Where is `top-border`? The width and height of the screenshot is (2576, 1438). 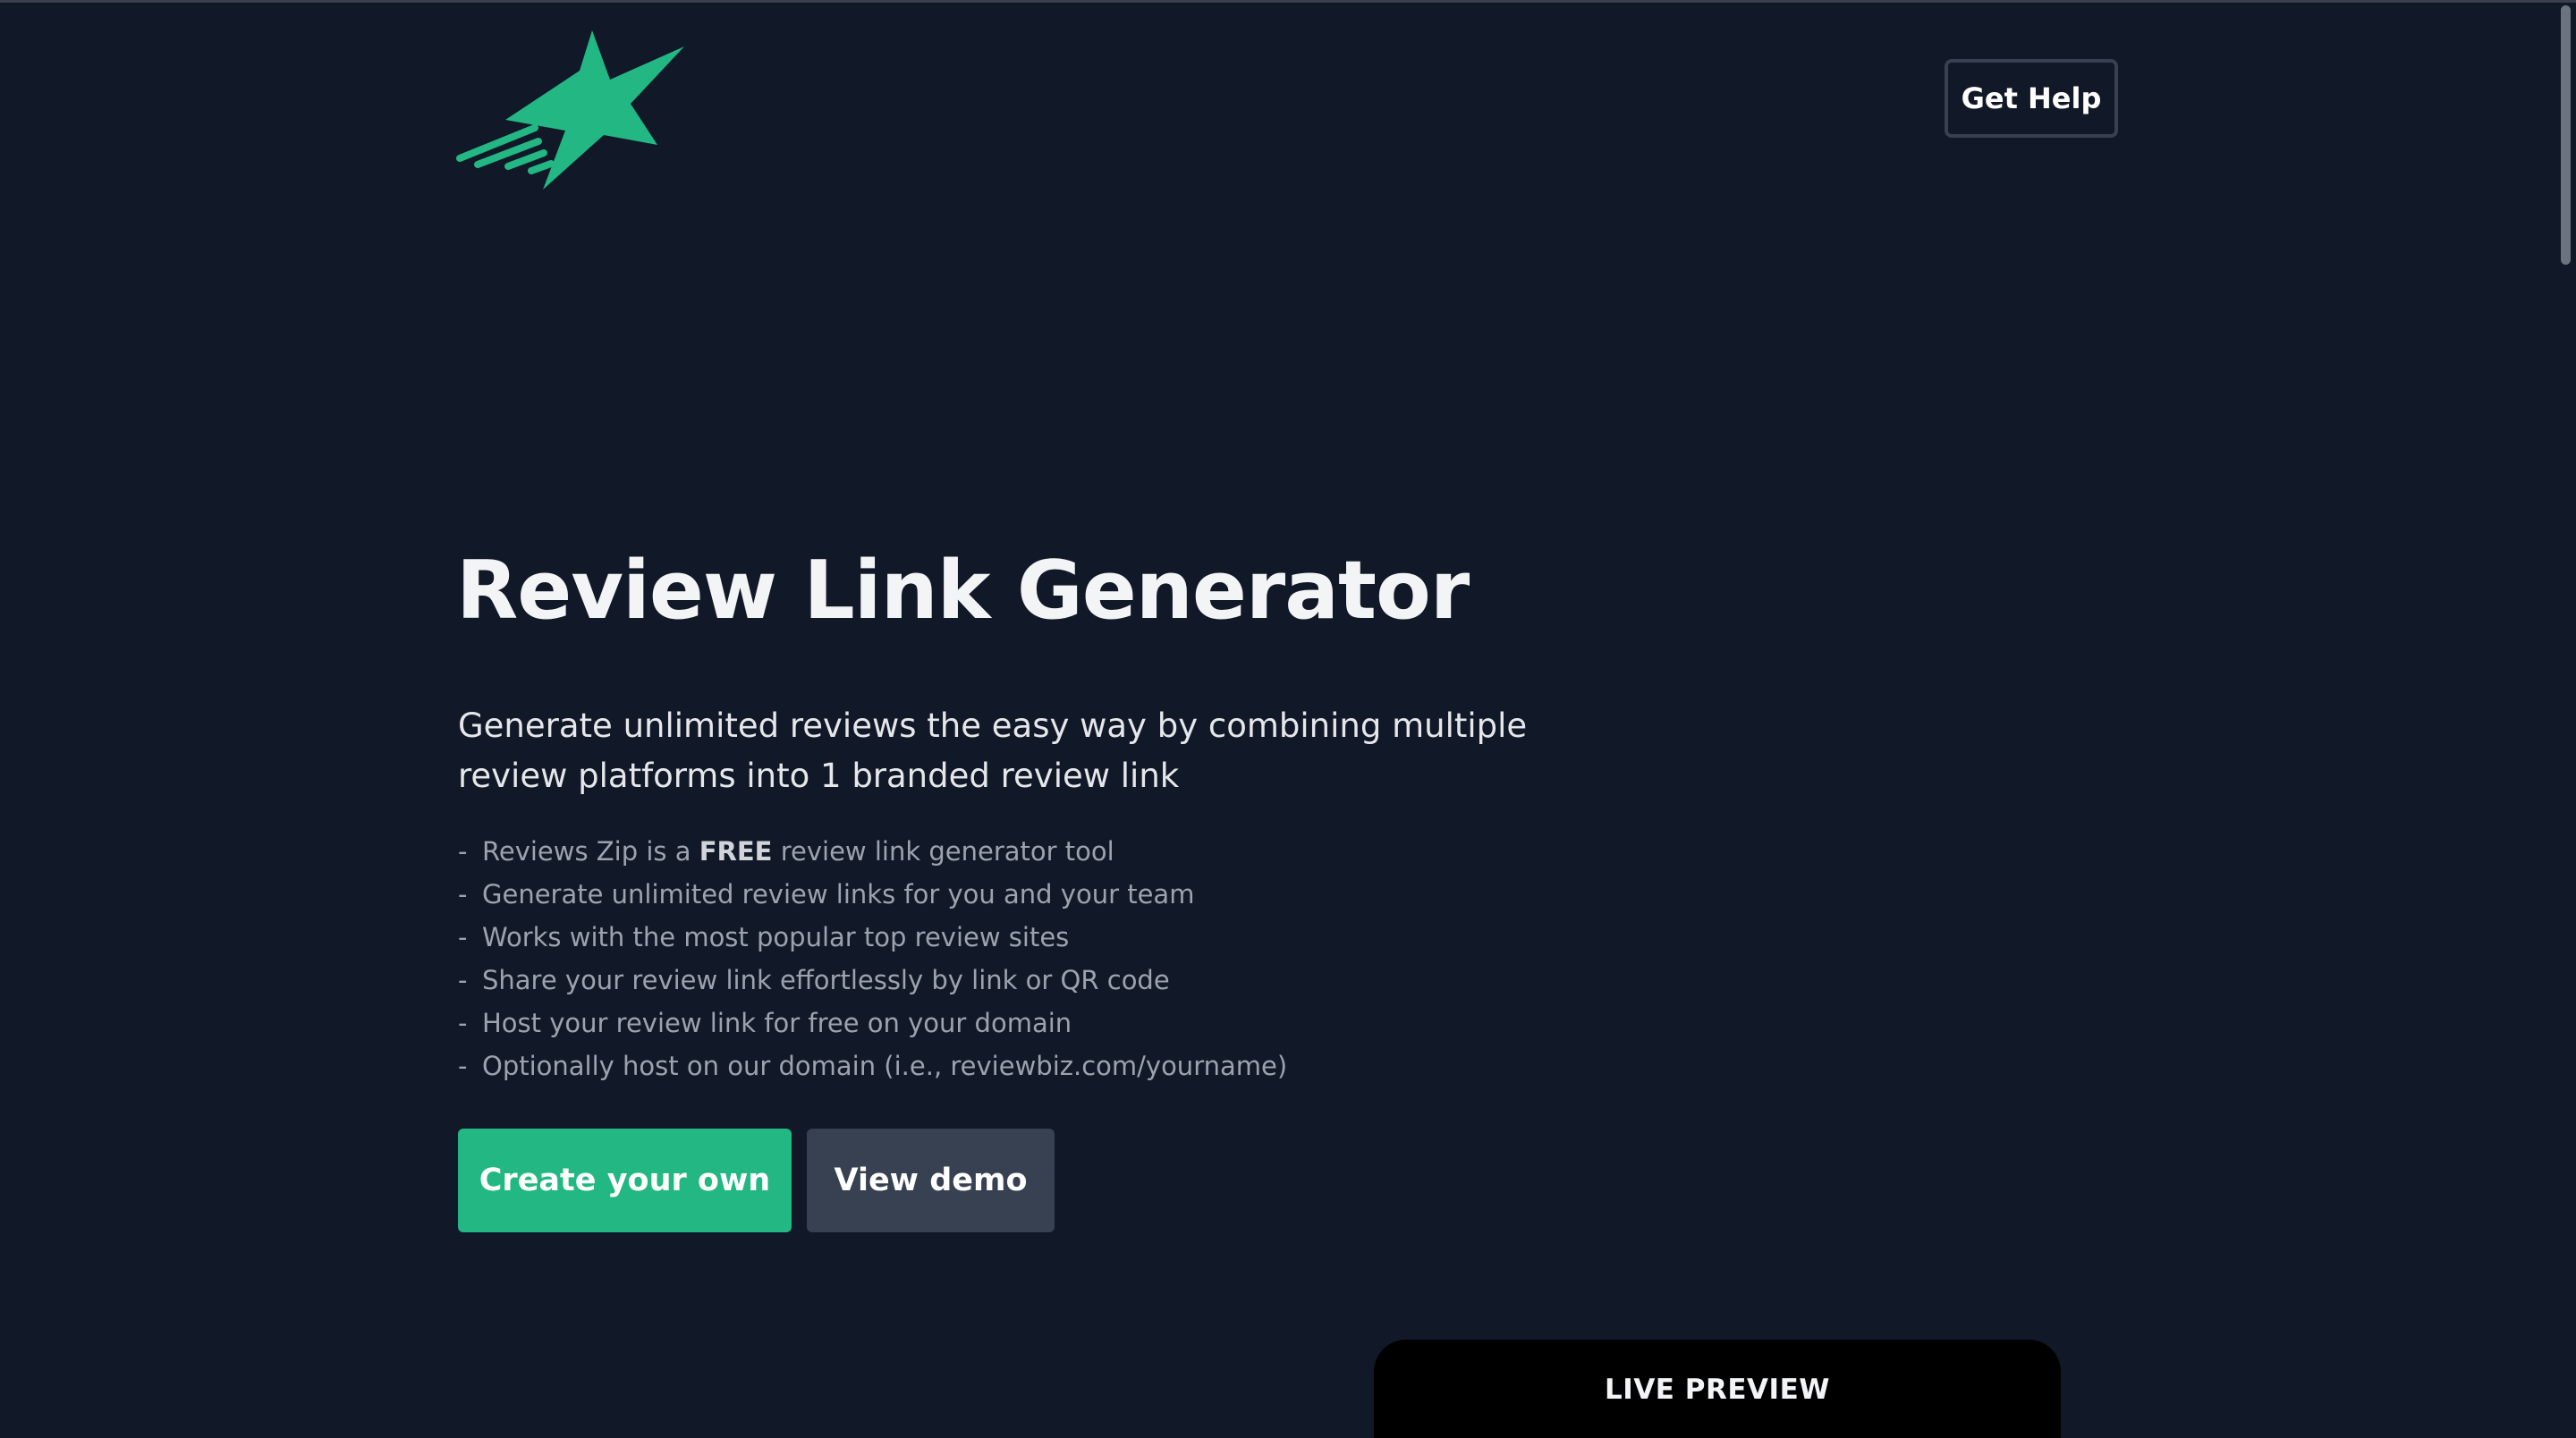 top-border is located at coordinates (1288, 1).